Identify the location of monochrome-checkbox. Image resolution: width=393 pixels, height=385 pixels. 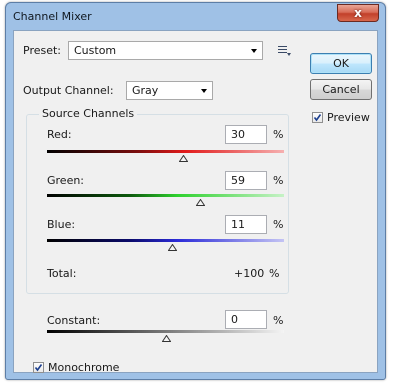
(38, 367).